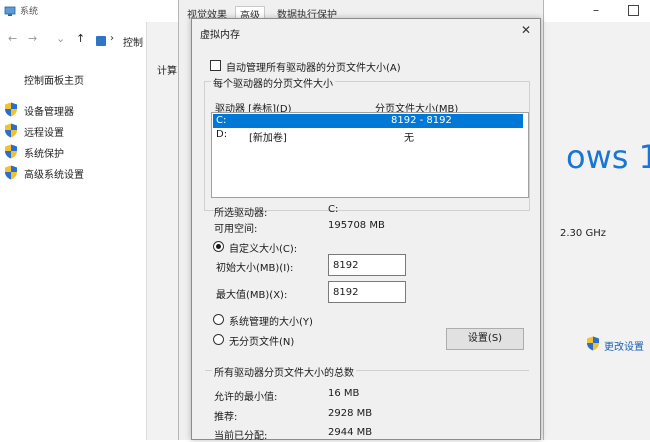 The height and width of the screenshot is (442, 650). I want to click on set-button: 设置(S), so click(485, 339).